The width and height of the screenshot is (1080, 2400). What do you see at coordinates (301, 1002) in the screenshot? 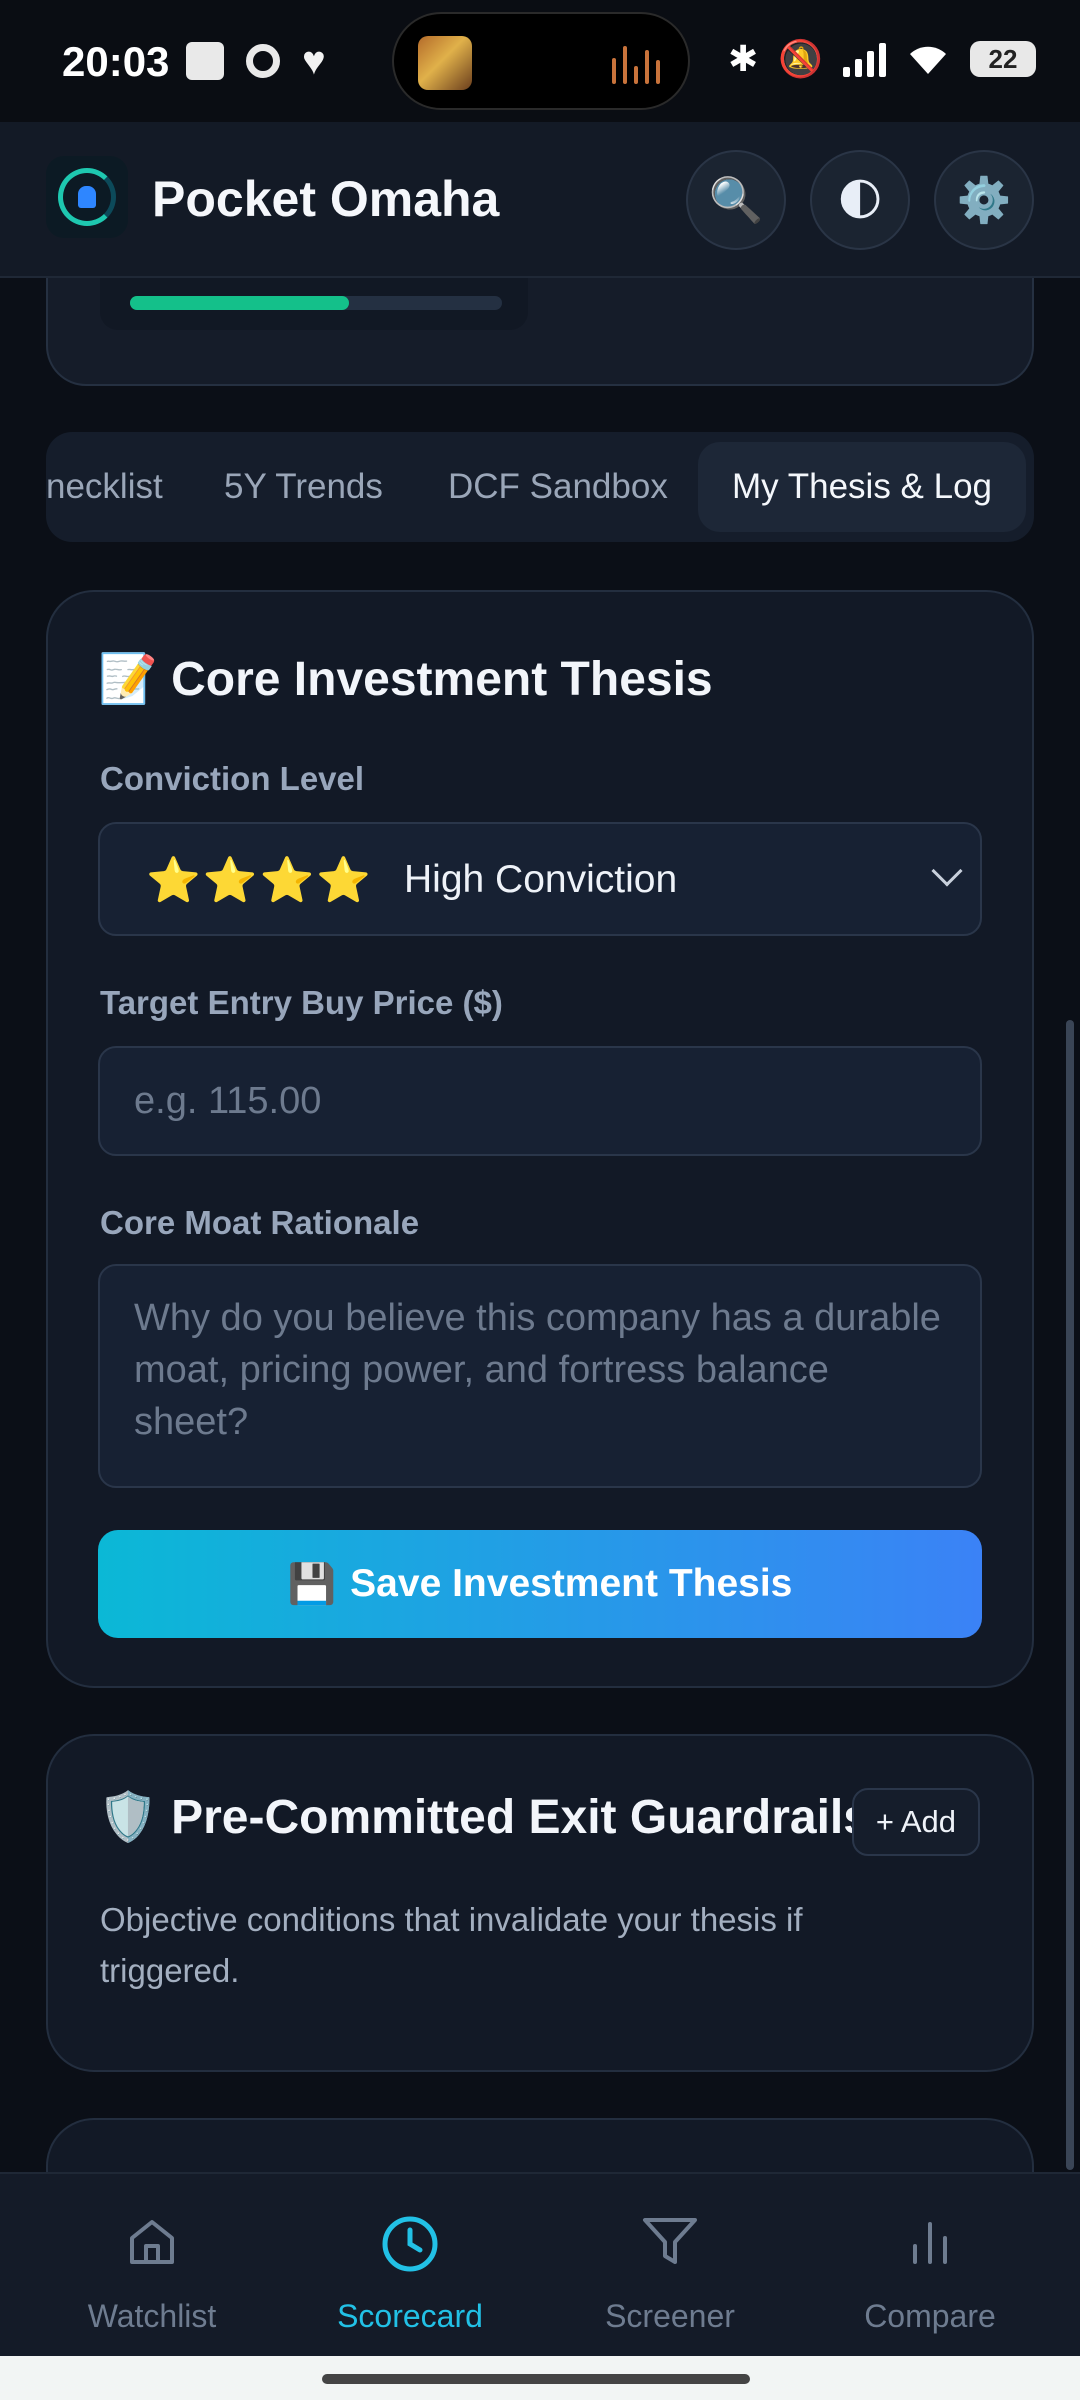
I see `target-price-label: Target Entry Buy Price ($)` at bounding box center [301, 1002].